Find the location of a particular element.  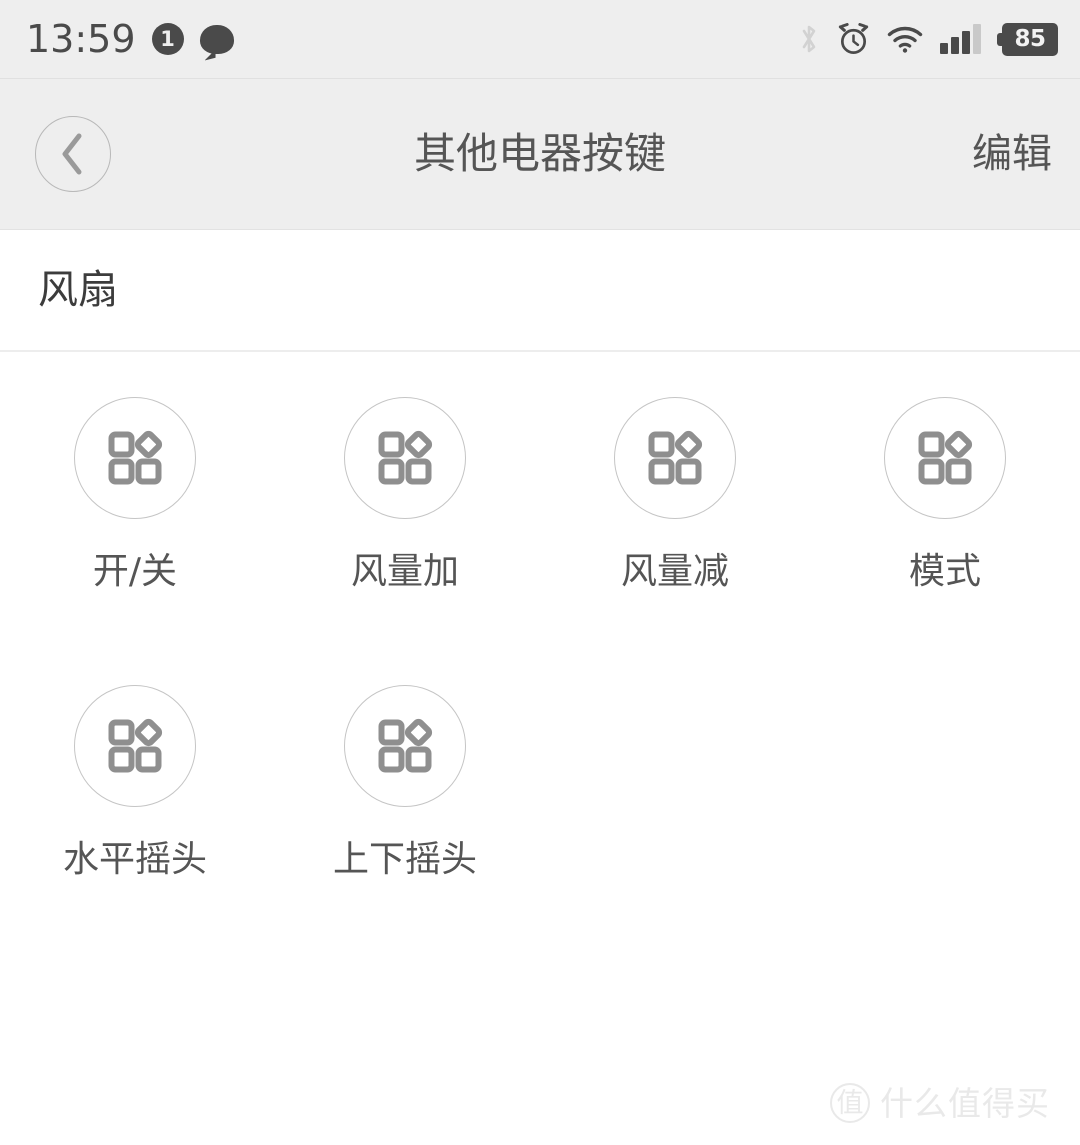

status-bar: 13:59 1 85 is located at coordinates (540, 39).